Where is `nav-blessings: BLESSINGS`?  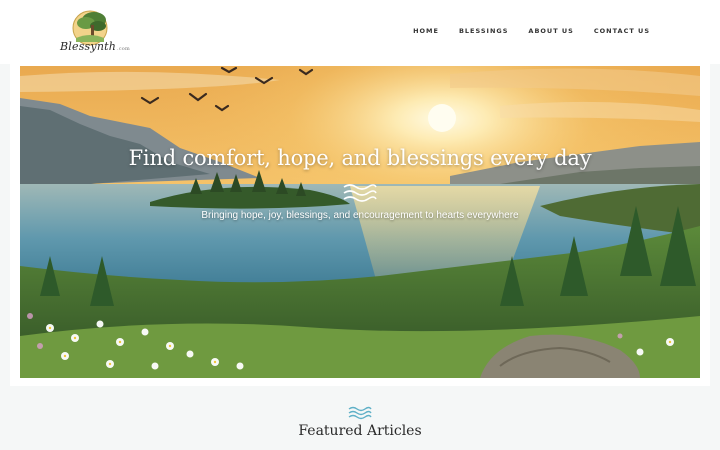 nav-blessings: BLESSINGS is located at coordinates (483, 31).